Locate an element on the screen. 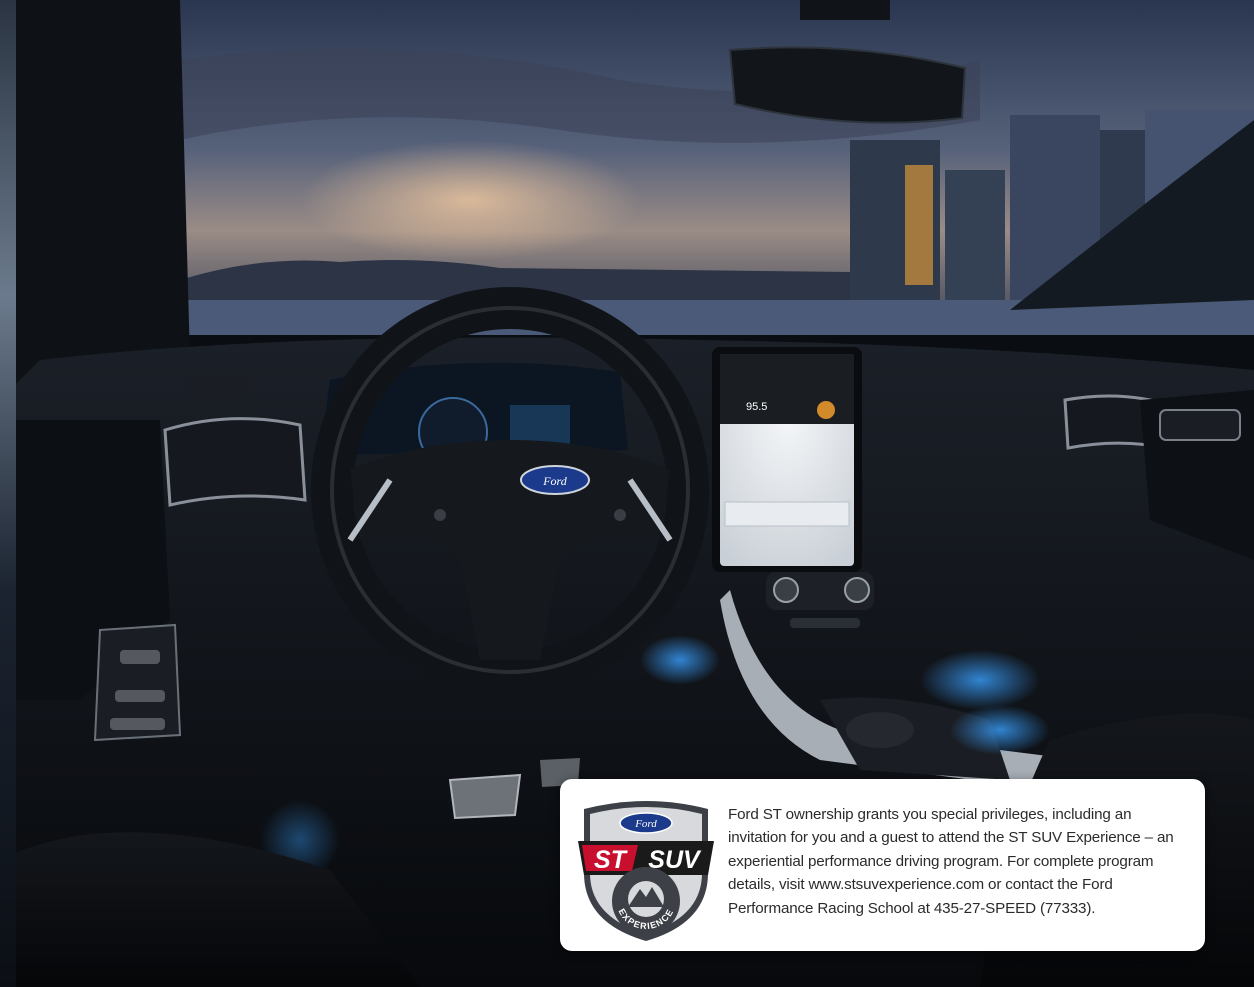 The image size is (1254, 987). radio-frequency: 95.5 is located at coordinates (756, 407).